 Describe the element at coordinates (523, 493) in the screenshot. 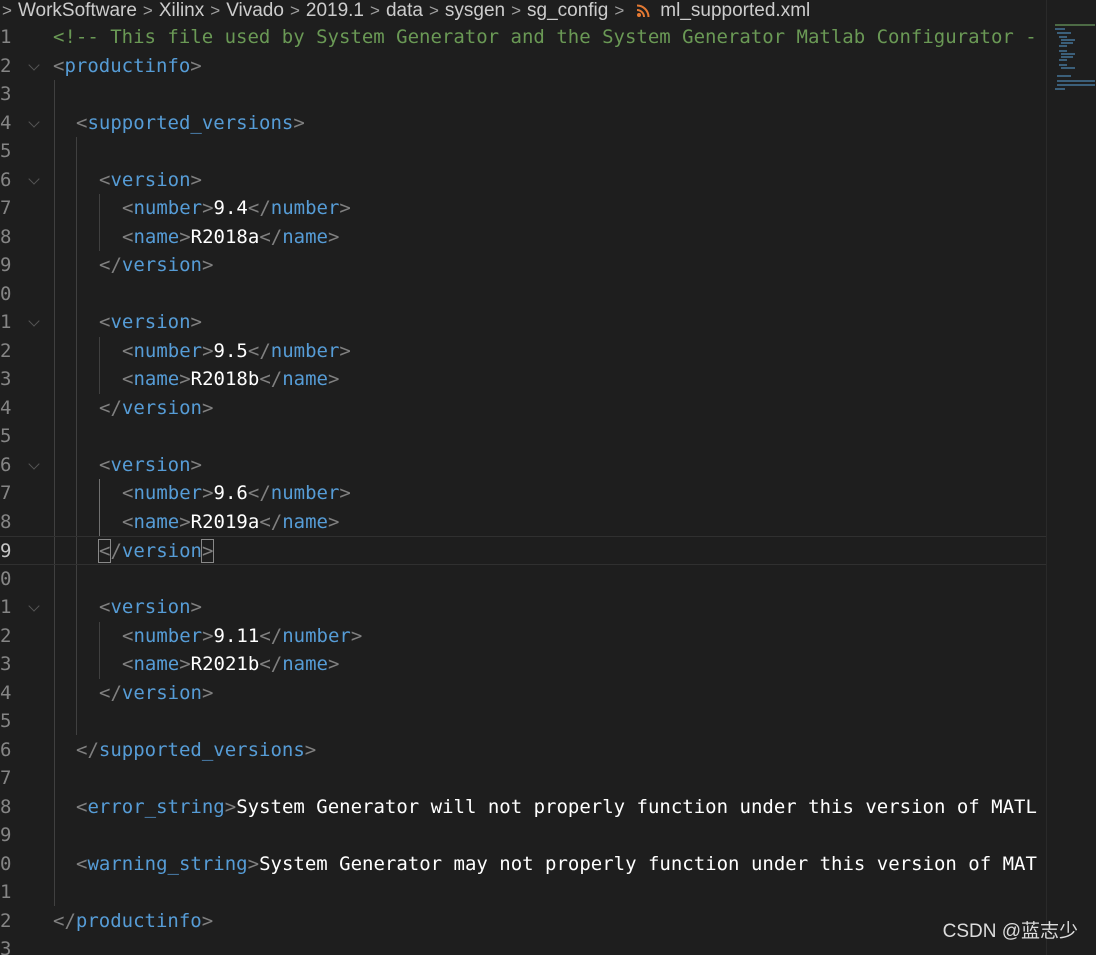

I see `code-line: 7 <number>9.6</number>` at that location.